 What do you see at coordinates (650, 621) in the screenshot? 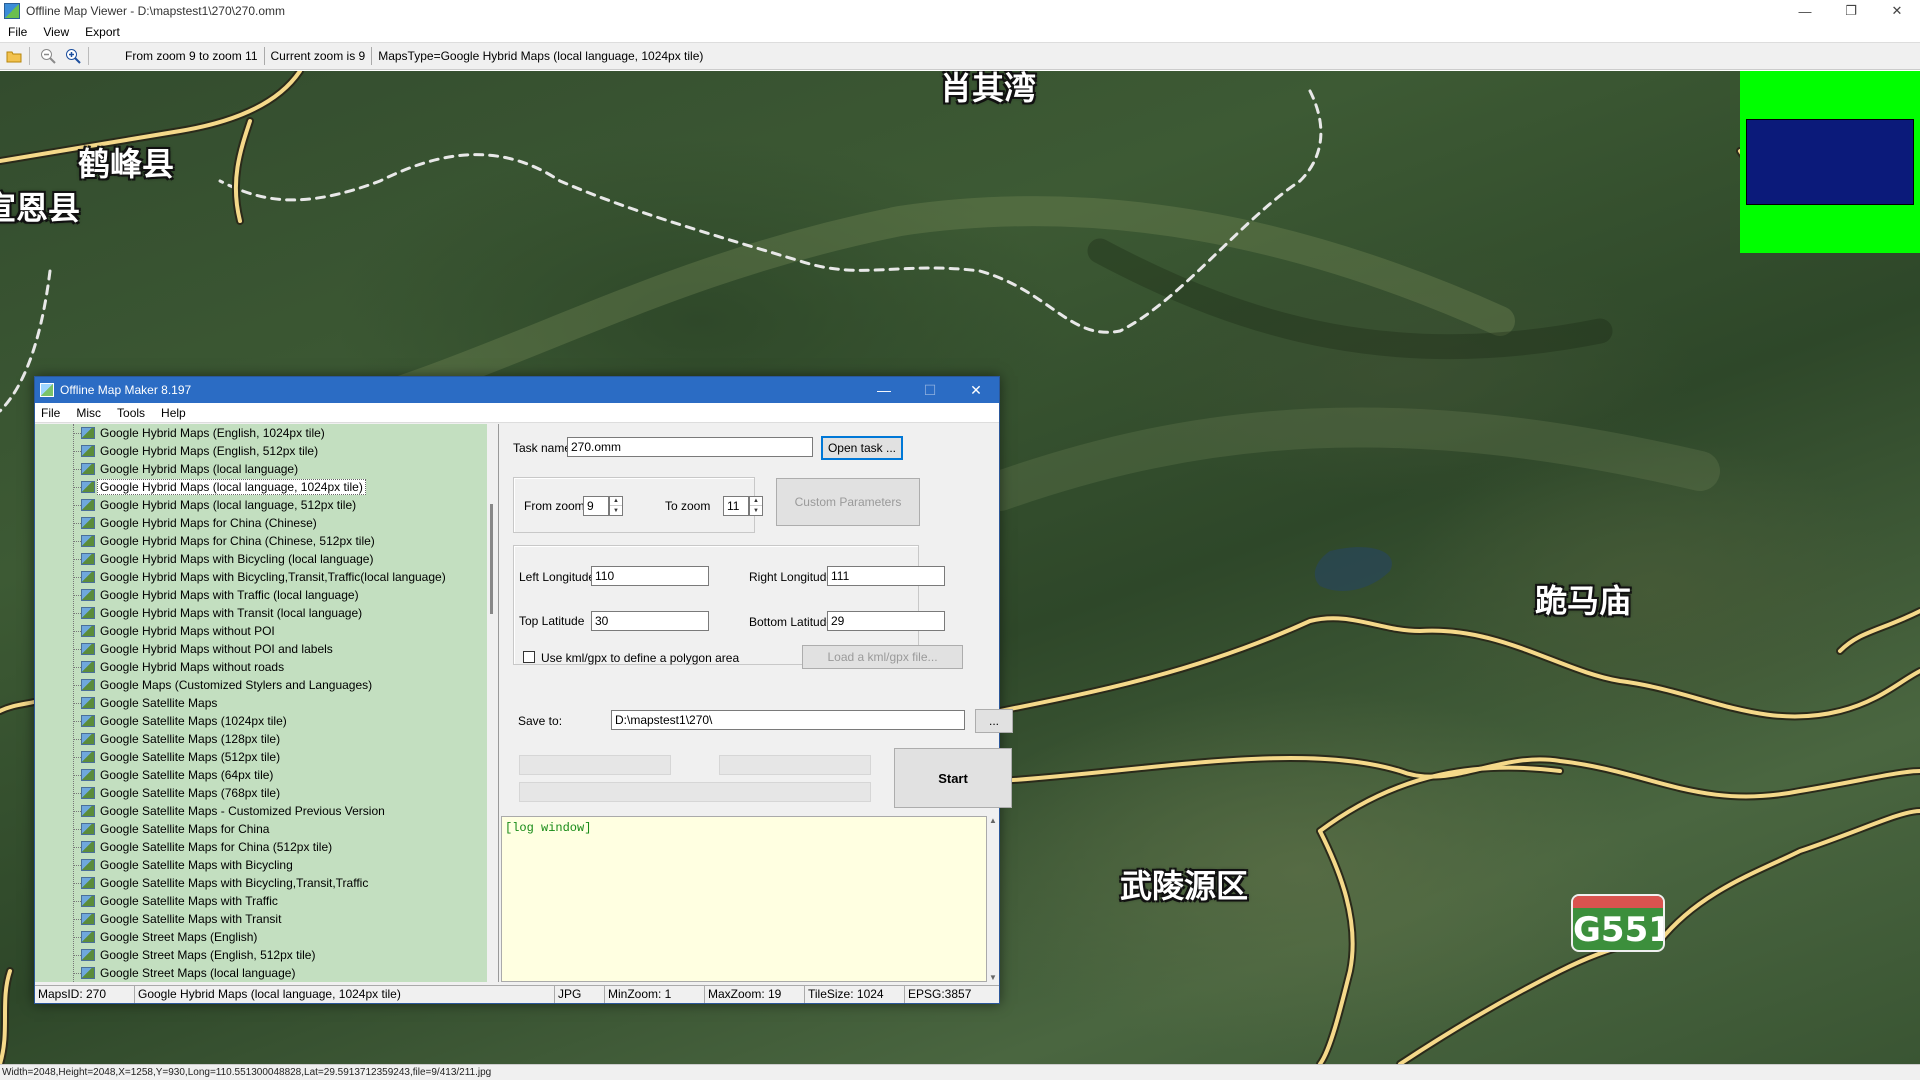
I see `top-latitude-input` at bounding box center [650, 621].